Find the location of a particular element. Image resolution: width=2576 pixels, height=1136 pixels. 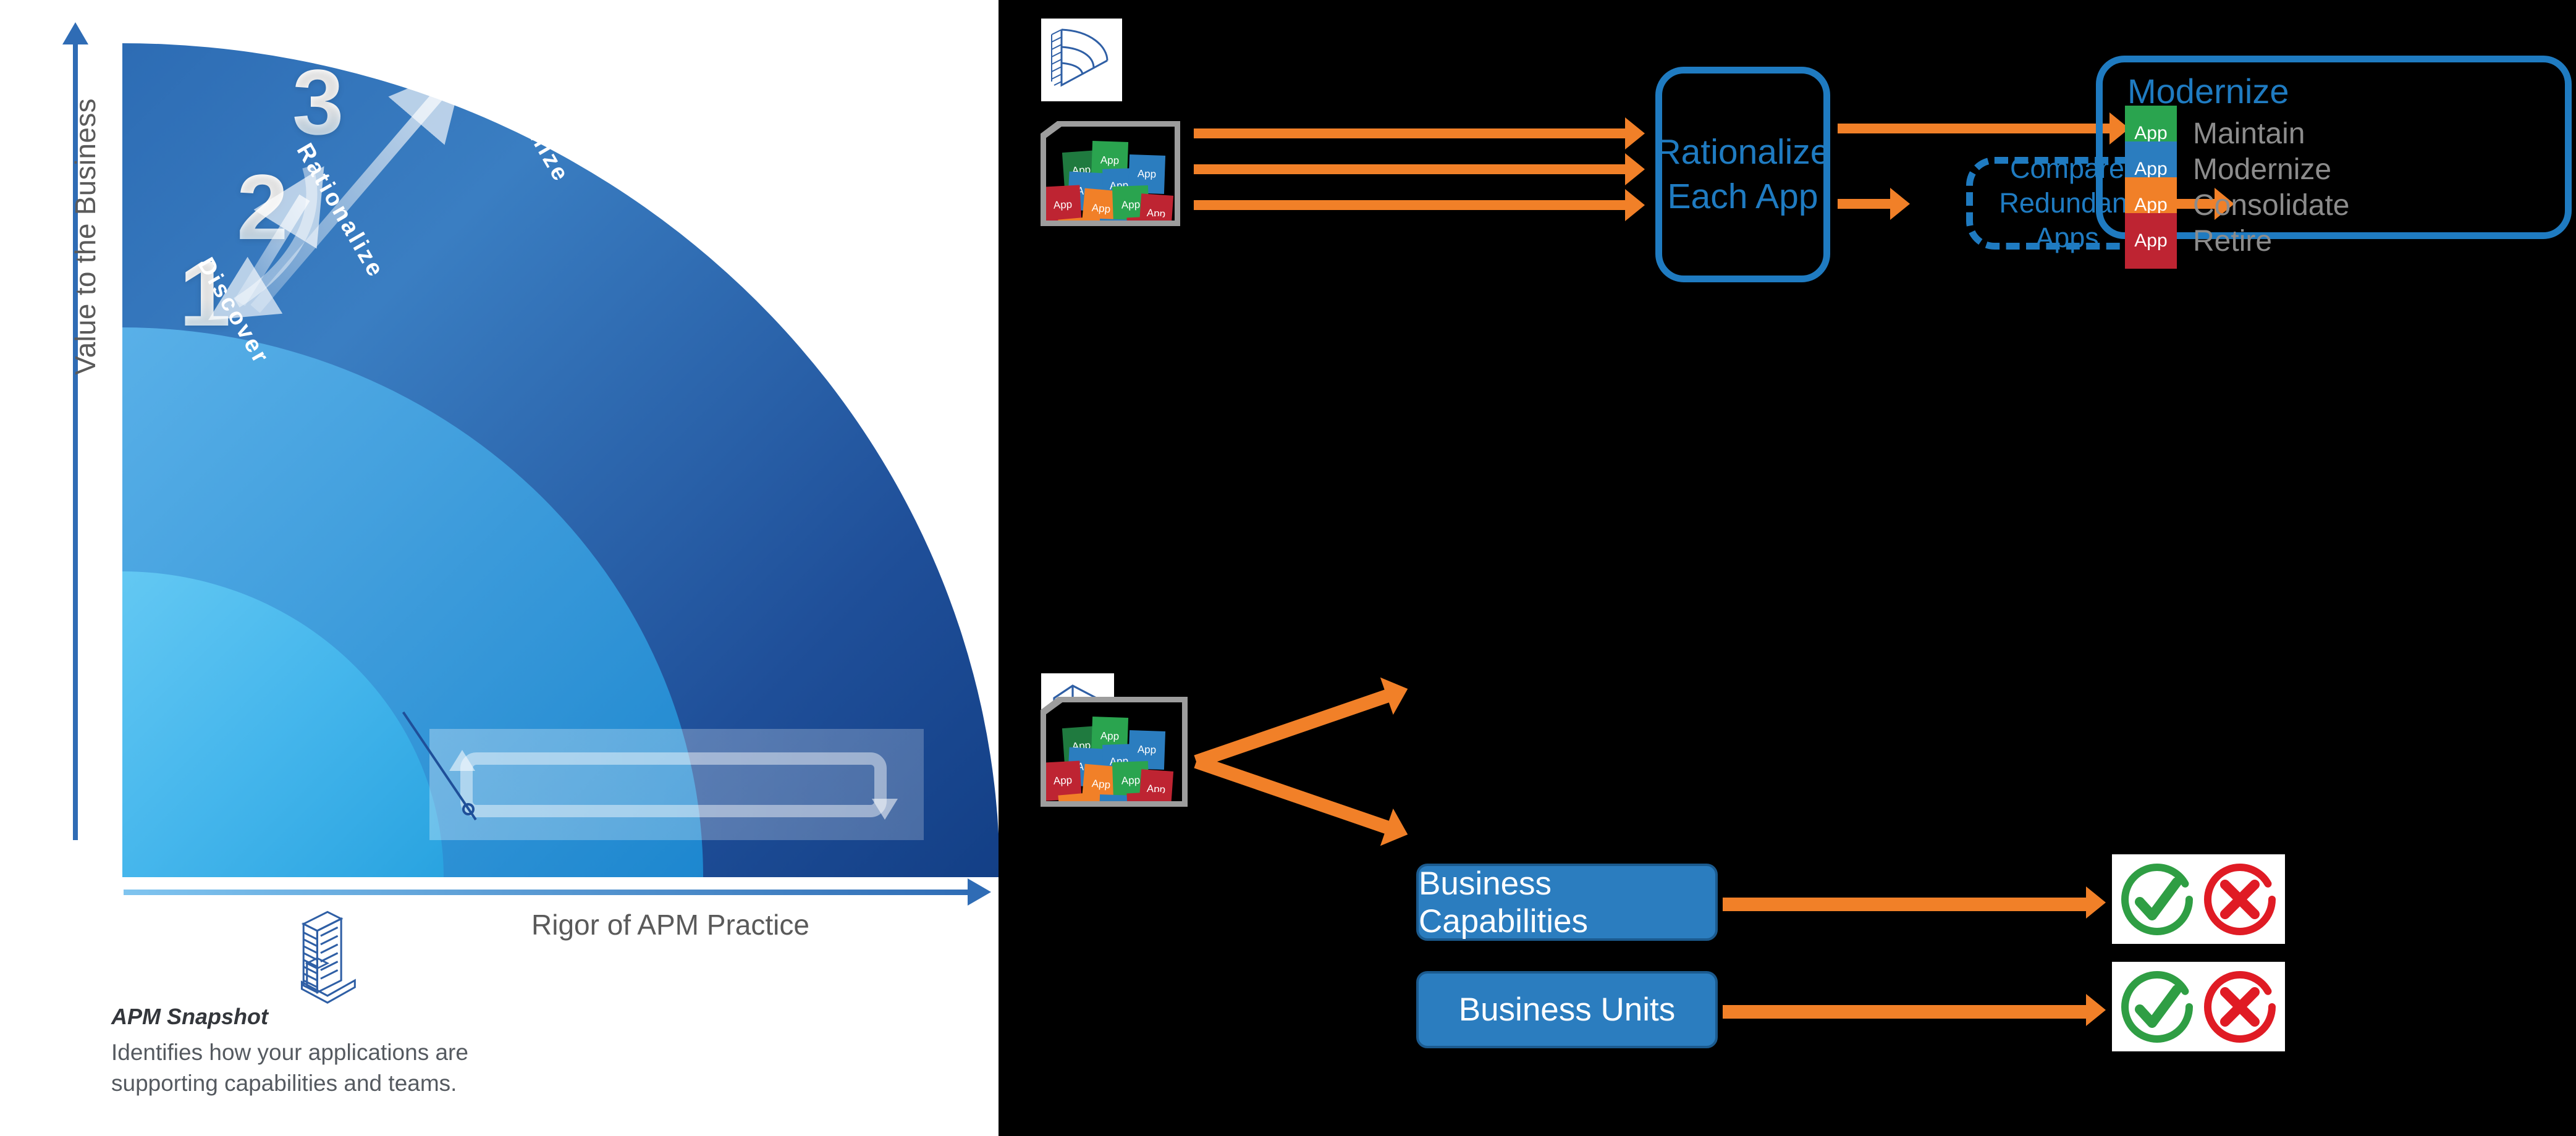

business-capabilities-button: Business Capabilities is located at coordinates (1567, 902).